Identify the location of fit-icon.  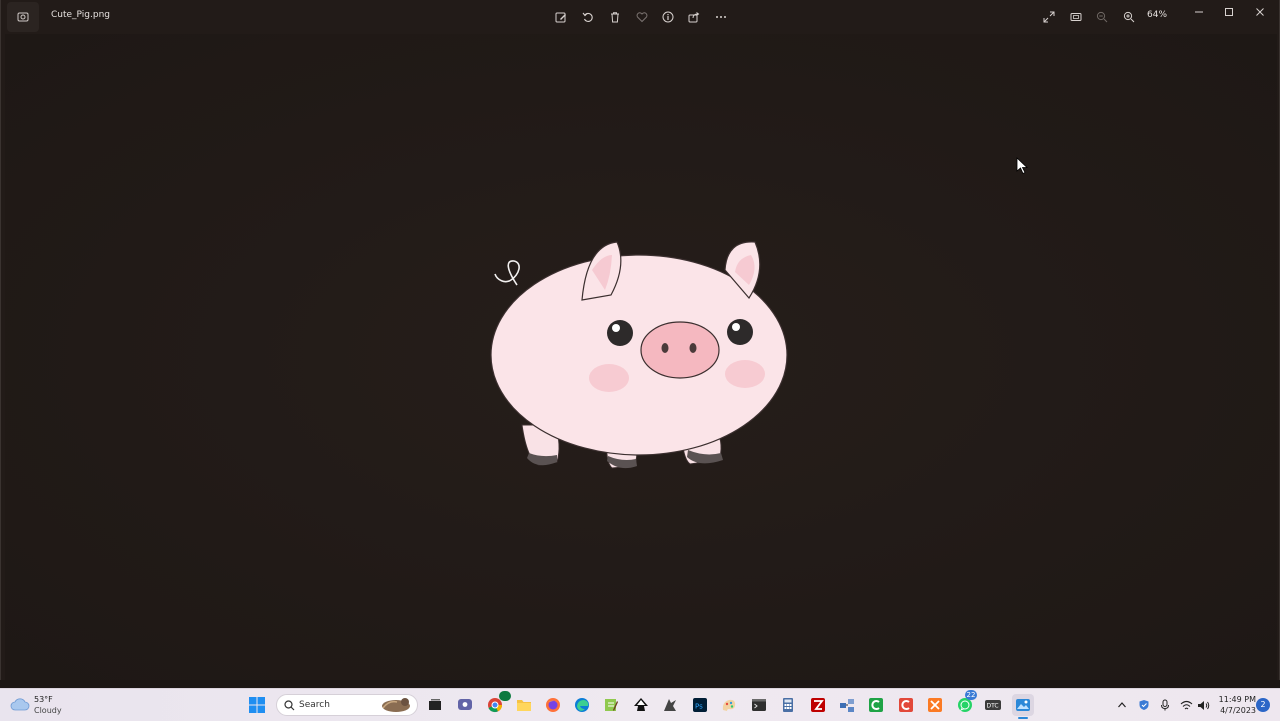
(1076, 17).